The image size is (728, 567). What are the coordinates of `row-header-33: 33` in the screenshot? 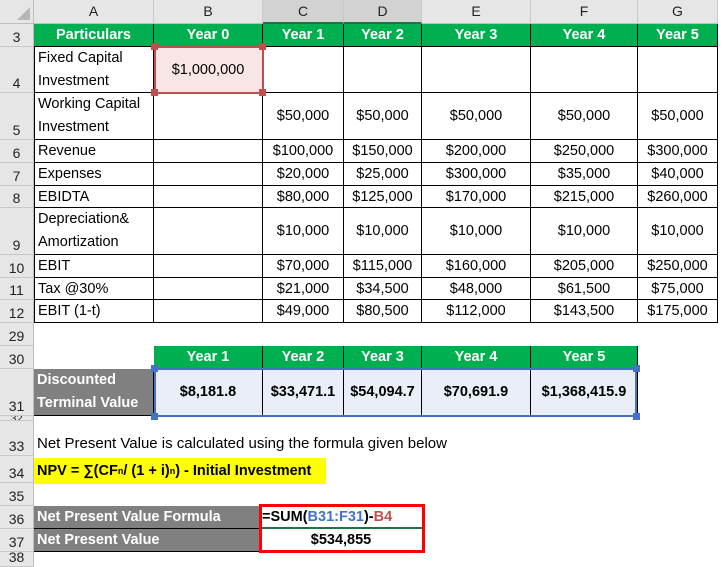 It's located at (17, 438).